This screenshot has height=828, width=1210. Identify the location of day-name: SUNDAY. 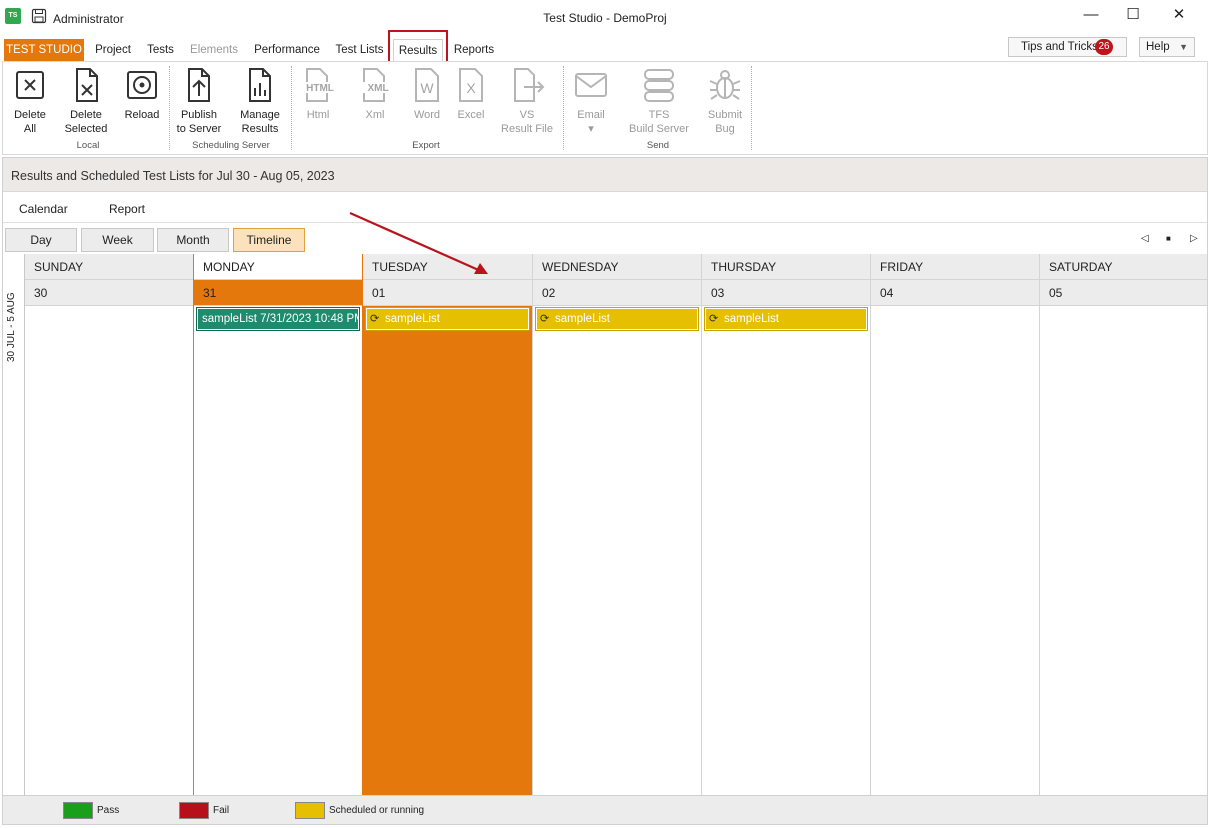
(109, 267).